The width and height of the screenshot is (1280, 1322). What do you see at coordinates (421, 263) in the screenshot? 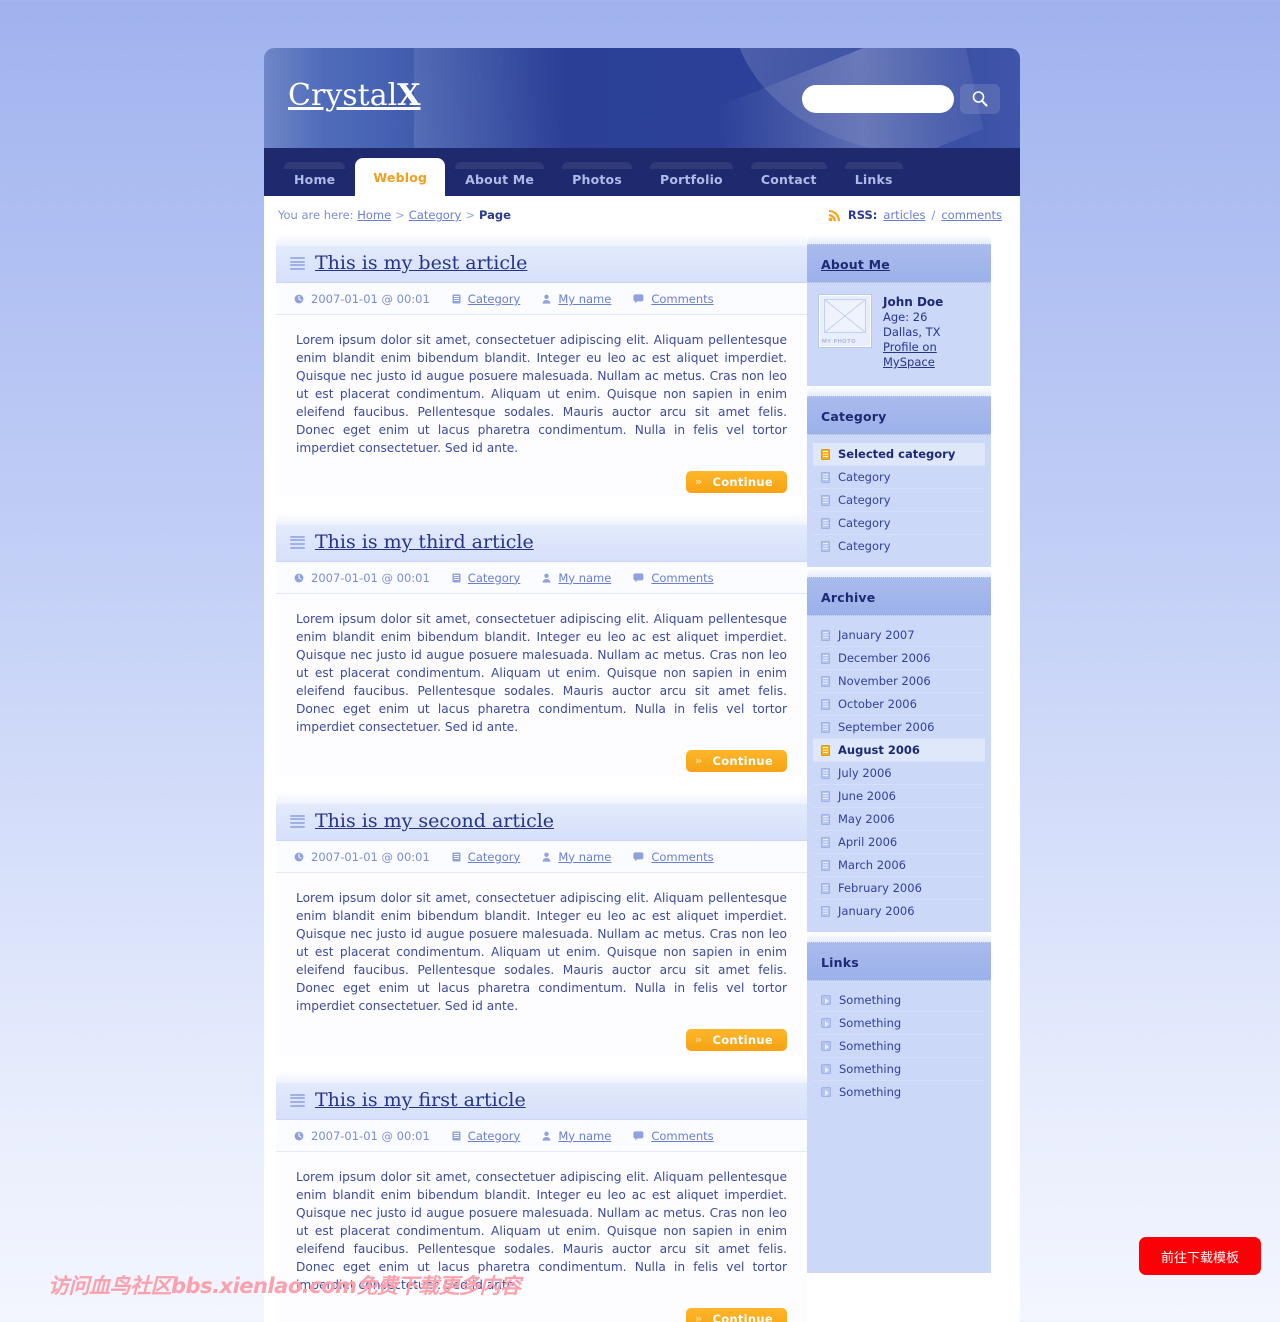
I see `article-title: This is my best article` at bounding box center [421, 263].